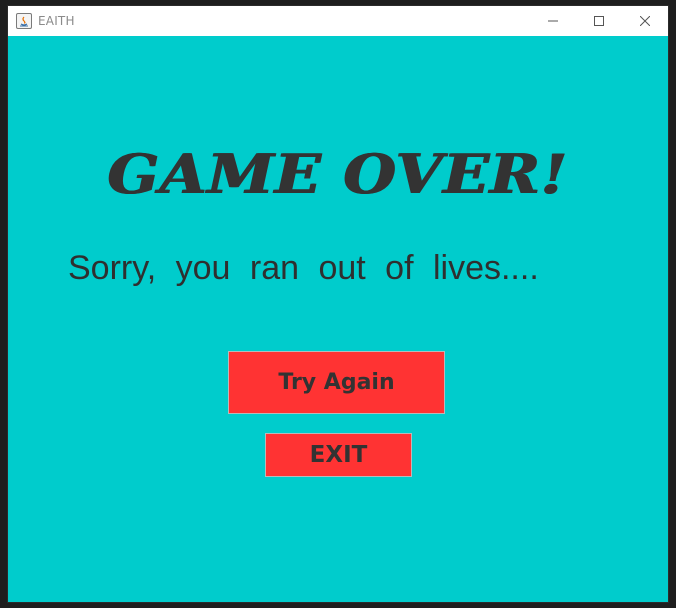 This screenshot has width=676, height=608. I want to click on close-icon, so click(645, 21).